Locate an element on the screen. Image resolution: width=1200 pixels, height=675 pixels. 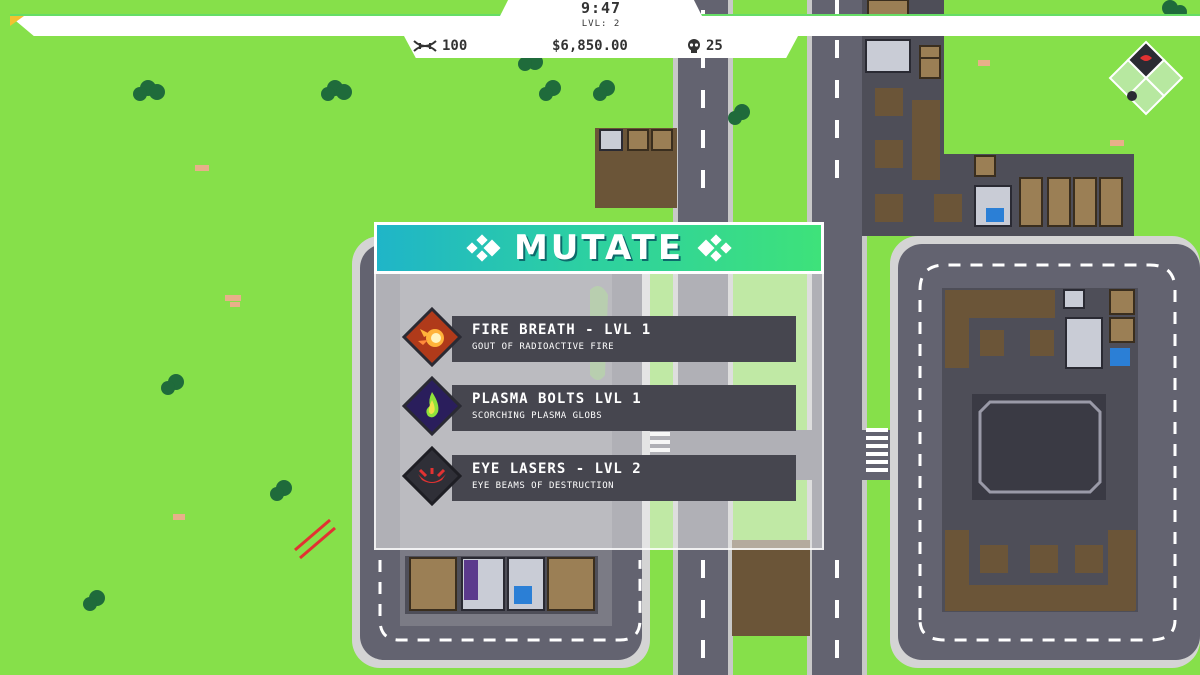
hud-timer: 9:47 is located at coordinates (601, 8).